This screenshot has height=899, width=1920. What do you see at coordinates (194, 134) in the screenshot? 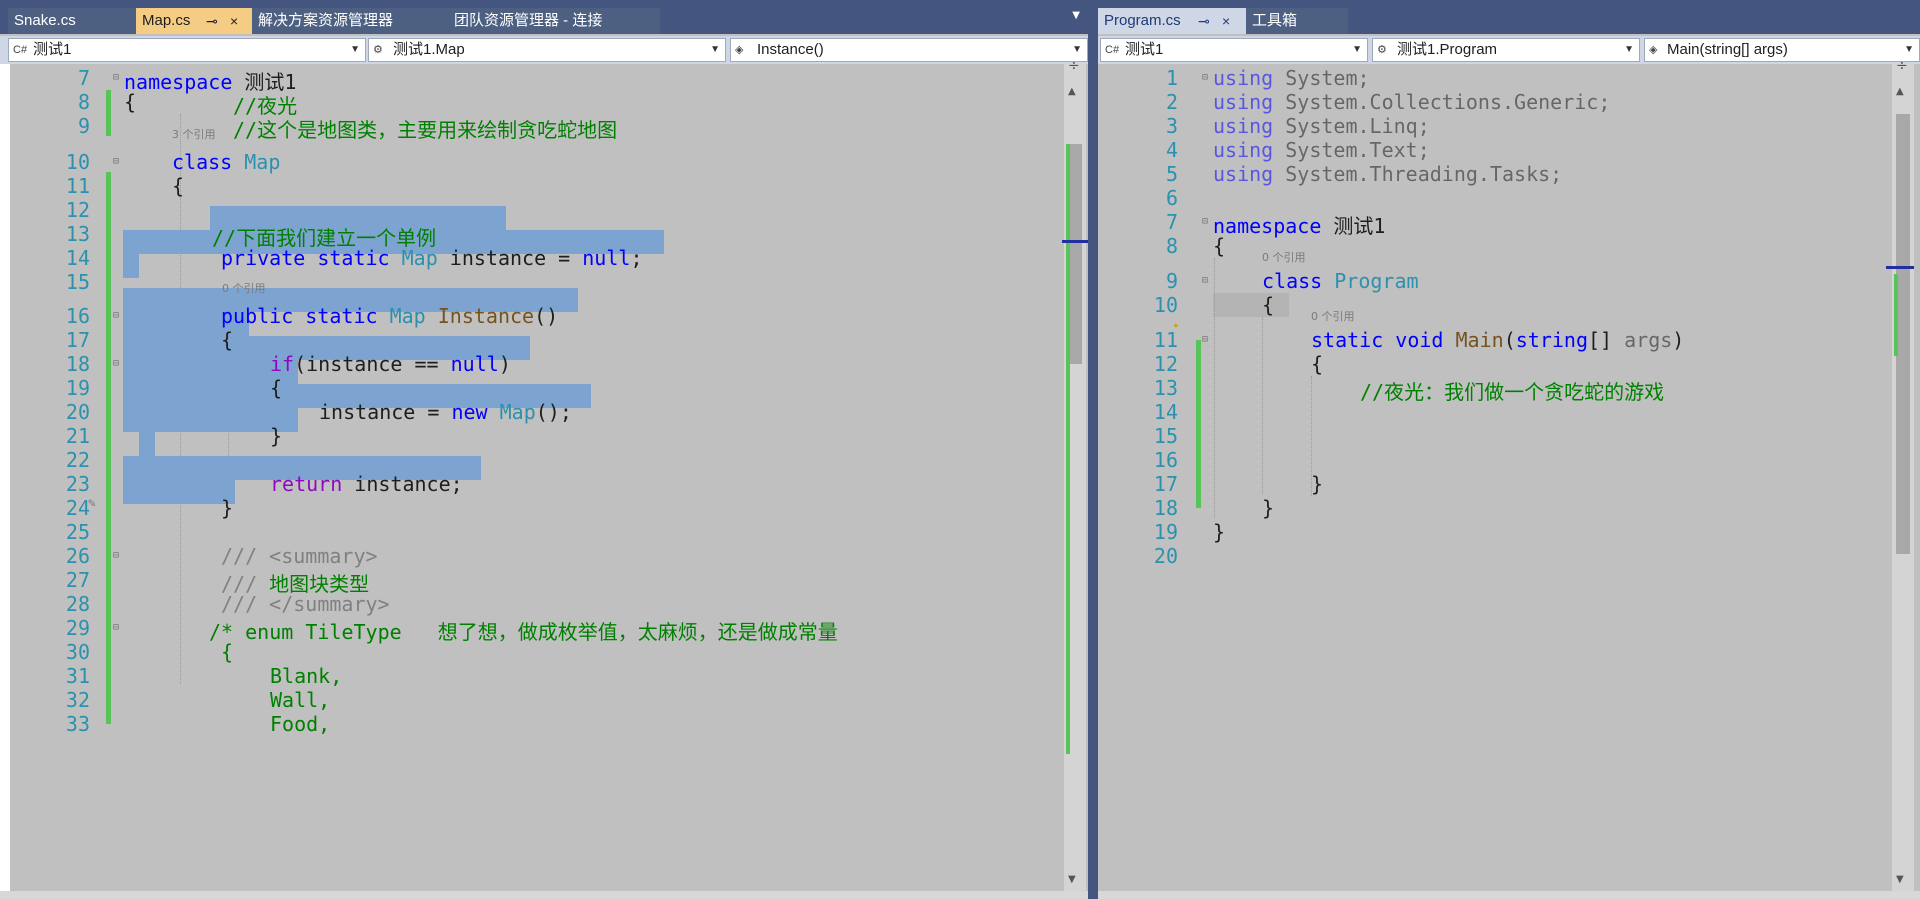
I see `codelens-references: 3 个引用` at bounding box center [194, 134].